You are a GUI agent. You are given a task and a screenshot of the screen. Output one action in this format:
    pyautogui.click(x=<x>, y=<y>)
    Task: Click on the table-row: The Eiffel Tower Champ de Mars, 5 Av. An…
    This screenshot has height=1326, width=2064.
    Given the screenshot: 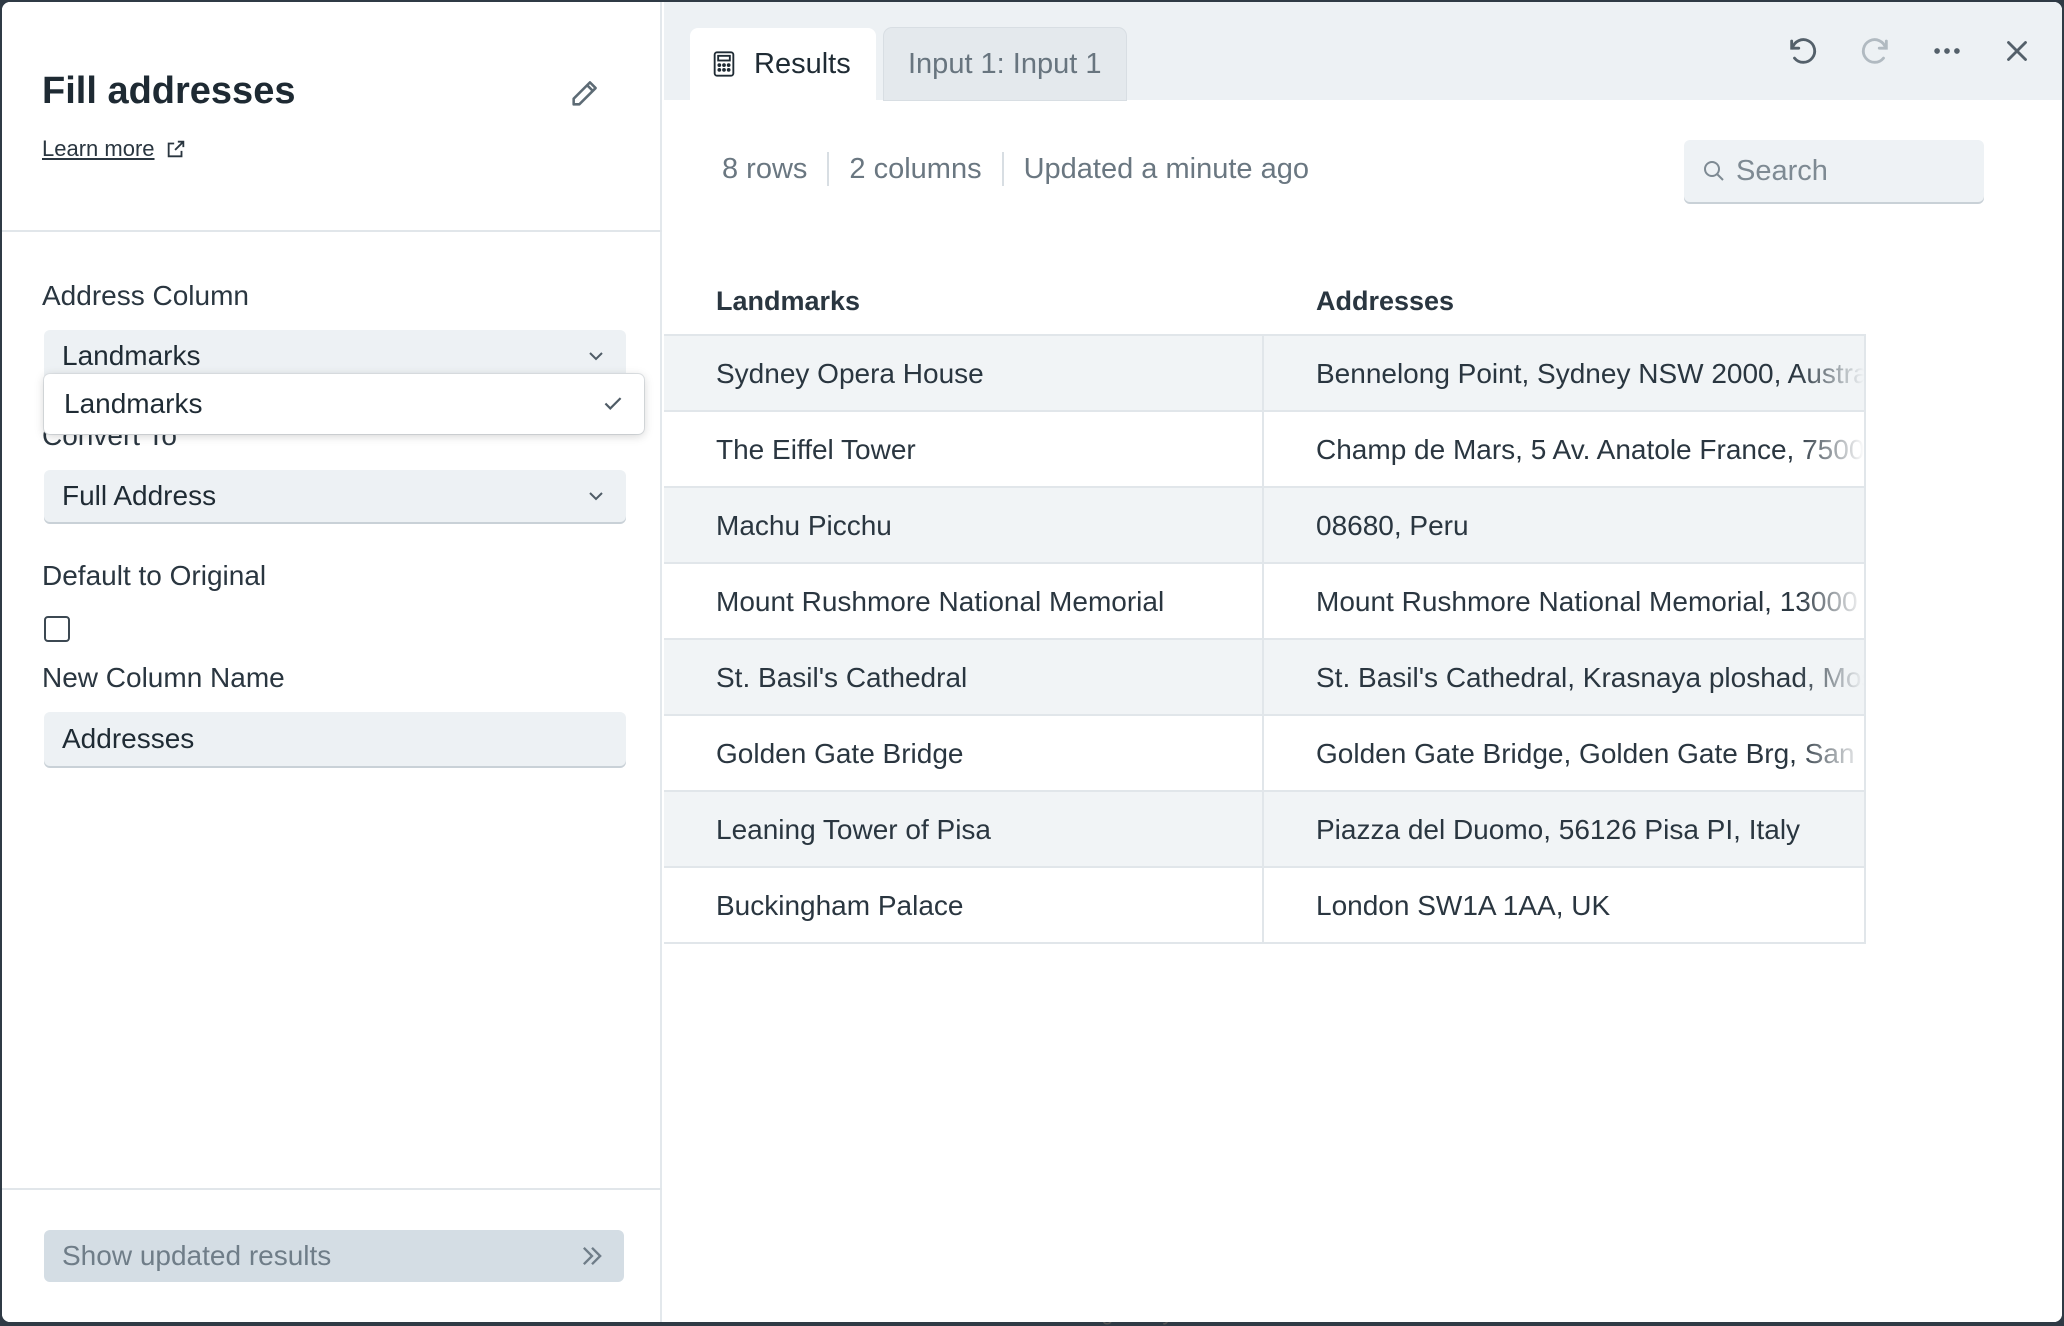 What is the action you would take?
    pyautogui.click(x=1265, y=450)
    